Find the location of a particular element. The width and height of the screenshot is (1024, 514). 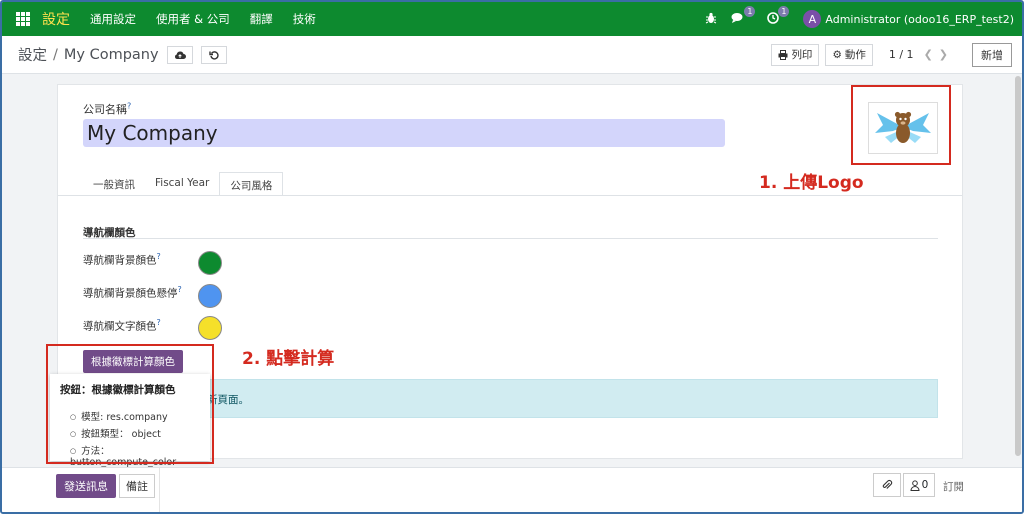

save-cloud-button is located at coordinates (179, 54).